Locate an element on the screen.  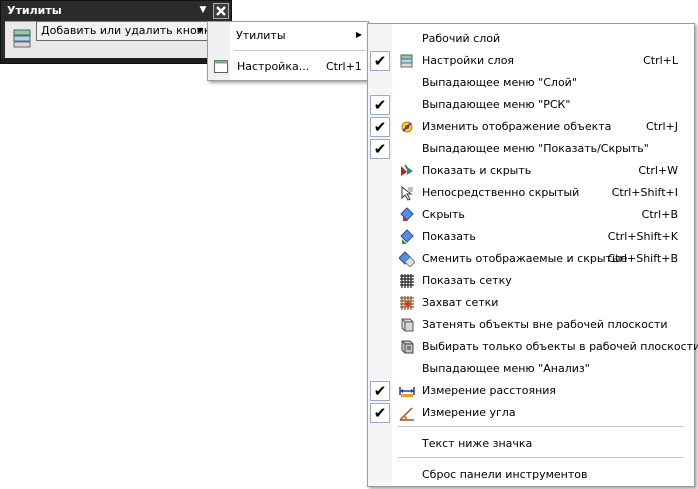
add-remove-submenu: Утилиты ▶ Настройка... Ctrl+1 is located at coordinates (288, 51).